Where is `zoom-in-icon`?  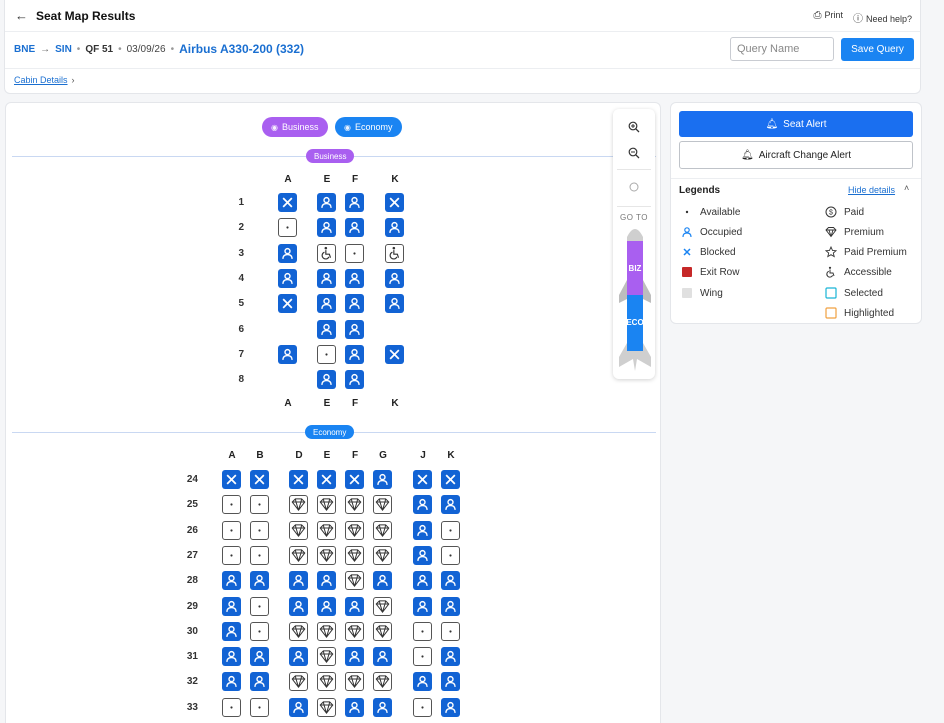
zoom-in-icon is located at coordinates (634, 127).